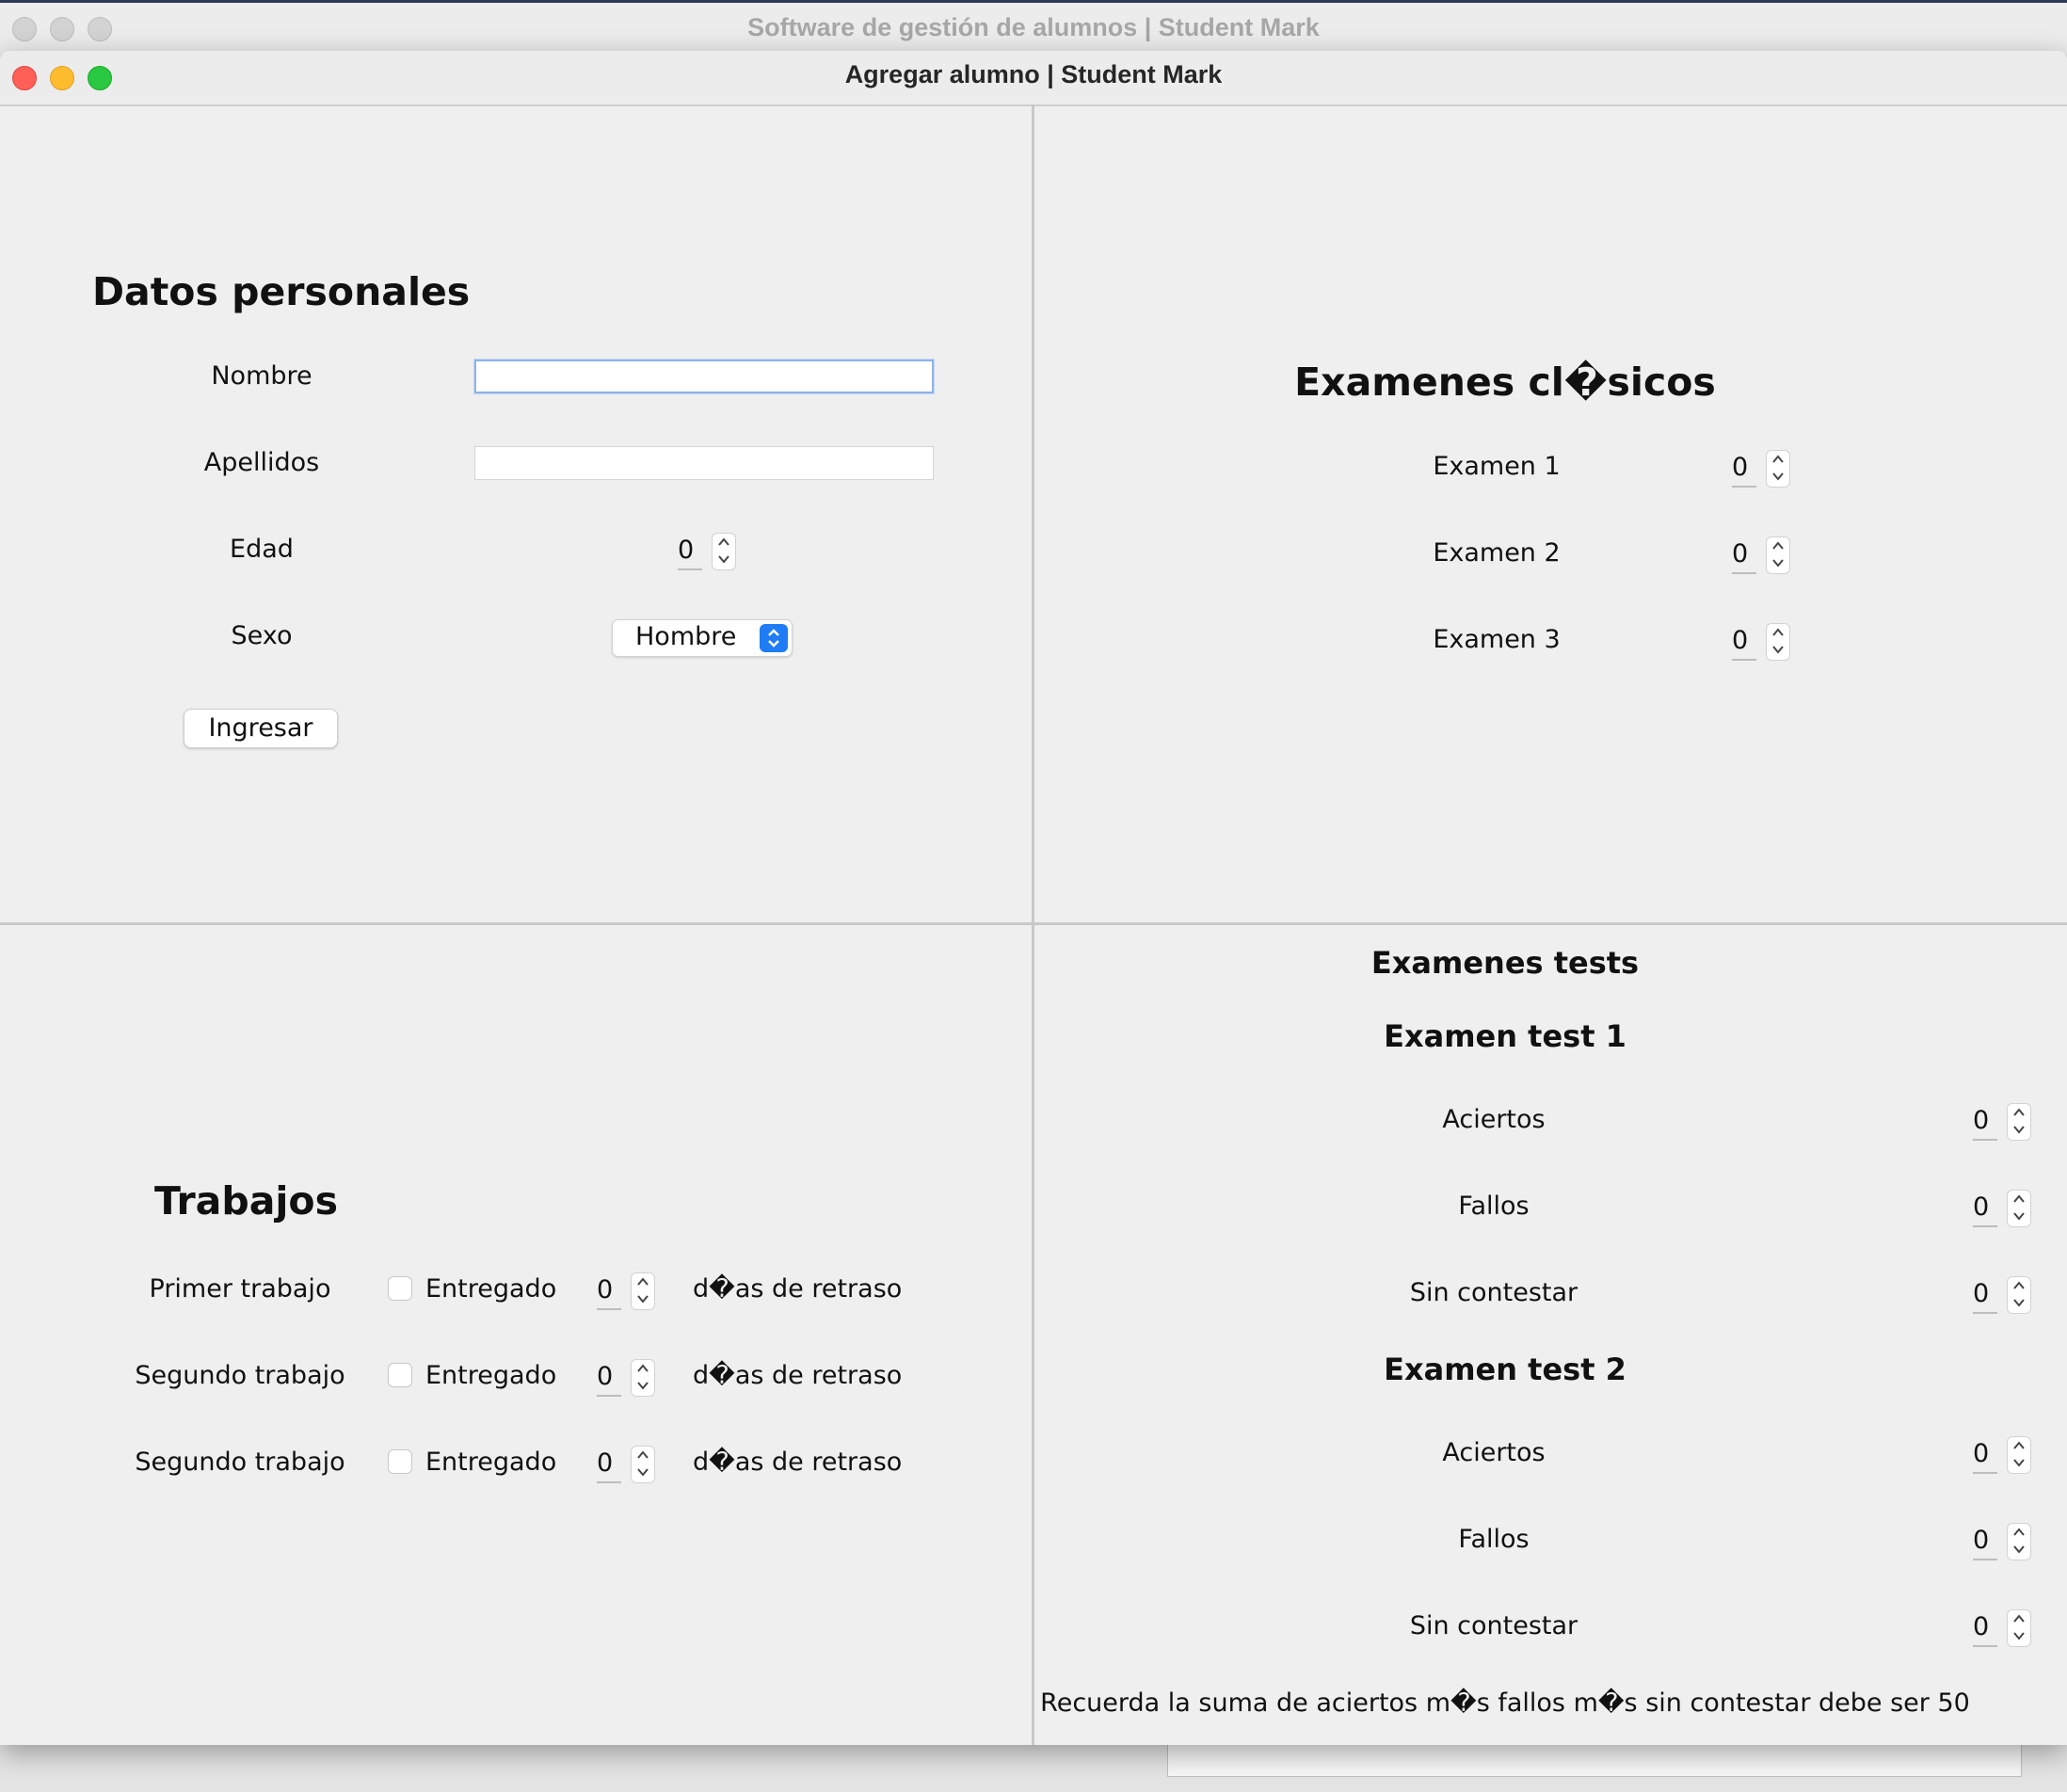  I want to click on apellidos-label: Apellidos, so click(261, 462).